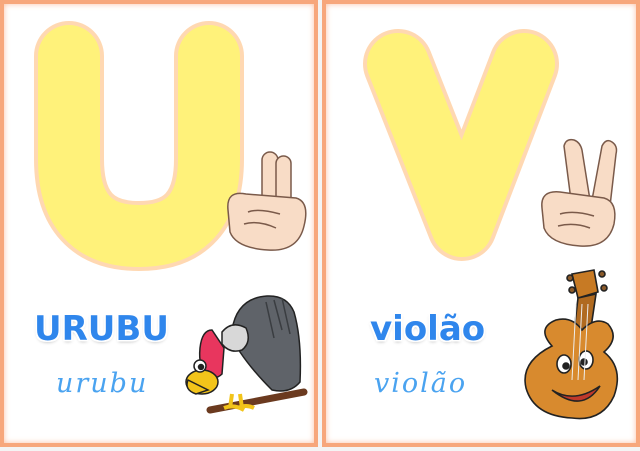 The image size is (640, 451). What do you see at coordinates (101, 329) in the screenshot?
I see `word-printed: URUBU` at bounding box center [101, 329].